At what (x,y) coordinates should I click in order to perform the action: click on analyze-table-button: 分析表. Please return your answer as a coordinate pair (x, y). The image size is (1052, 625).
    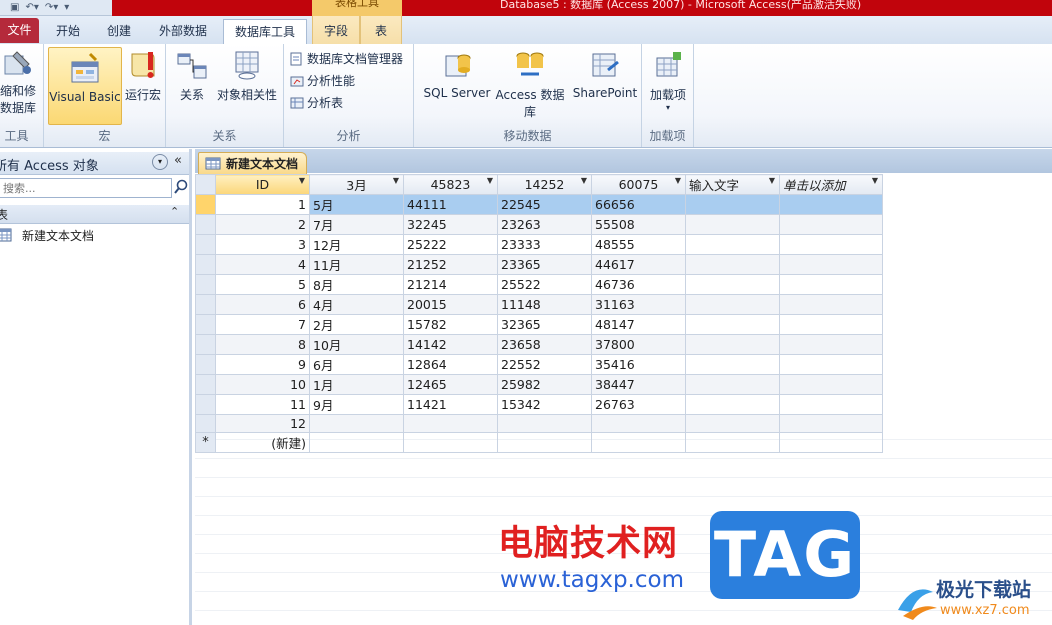
    Looking at the image, I should click on (316, 102).